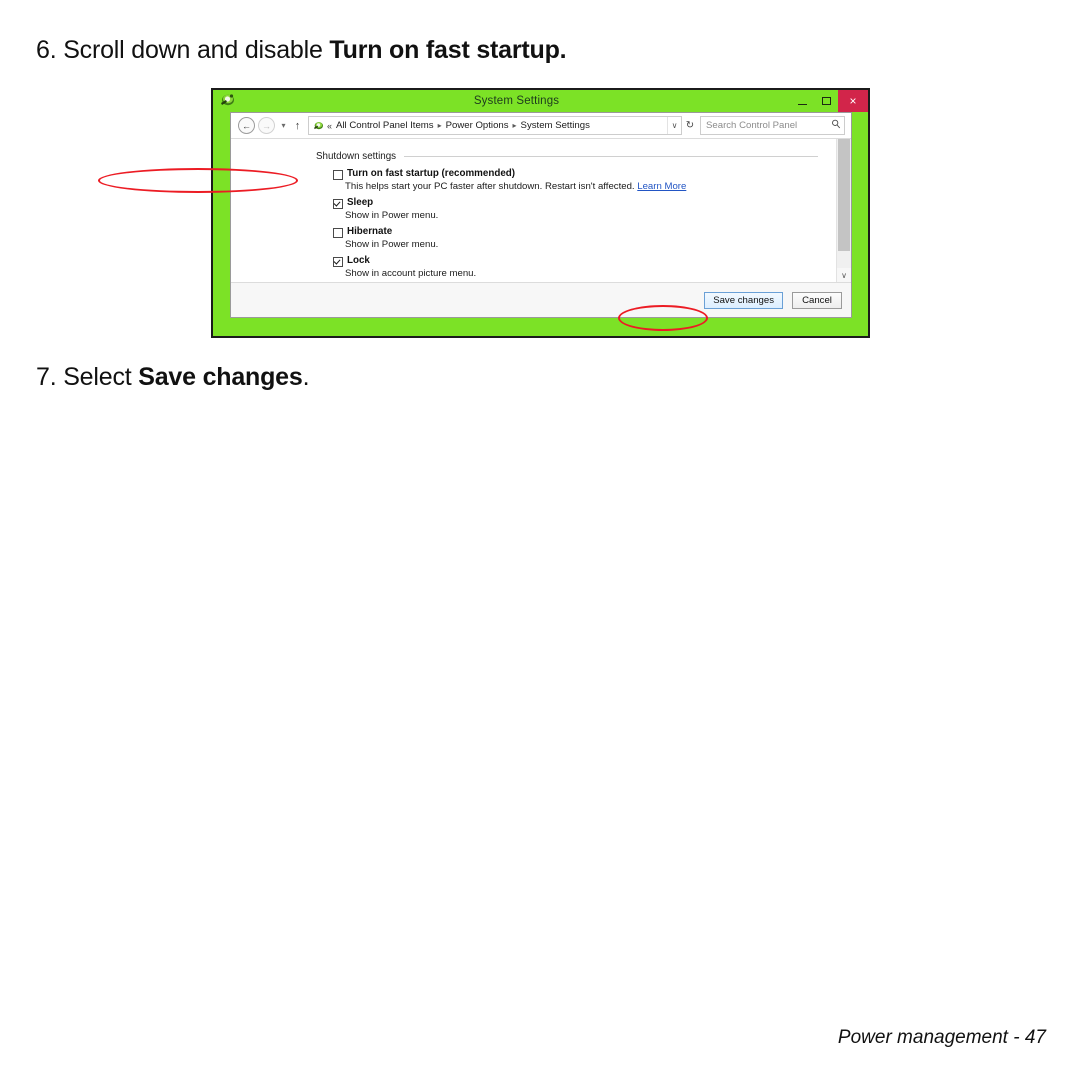 This screenshot has height=1080, width=1080. What do you see at coordinates (541, 299) in the screenshot?
I see `dialog-button-strip: Save changes Cancel` at bounding box center [541, 299].